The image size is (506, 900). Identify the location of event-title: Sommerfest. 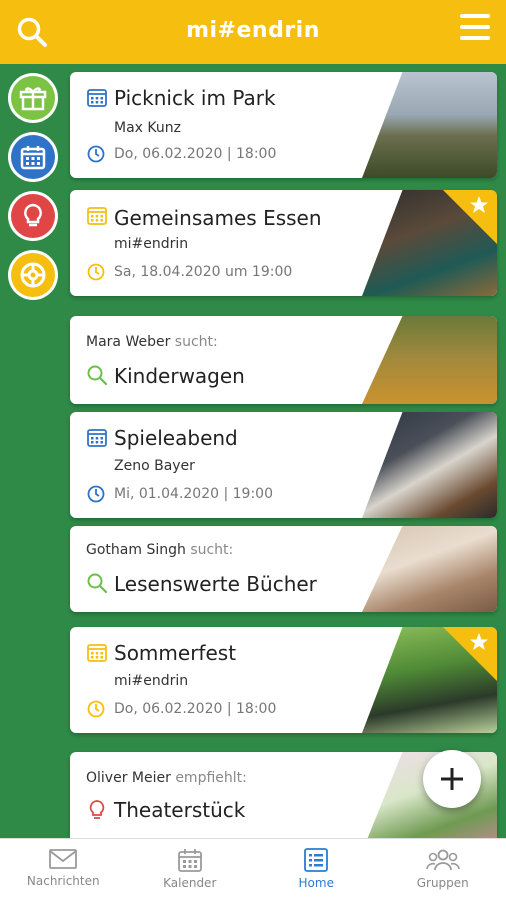
(175, 653).